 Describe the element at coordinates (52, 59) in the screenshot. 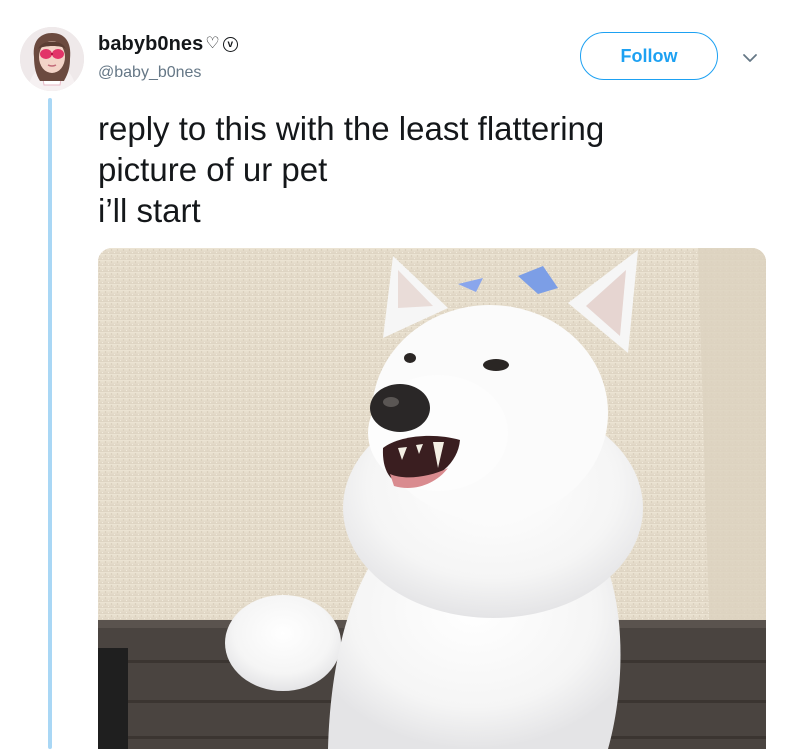

I see `avatar` at that location.